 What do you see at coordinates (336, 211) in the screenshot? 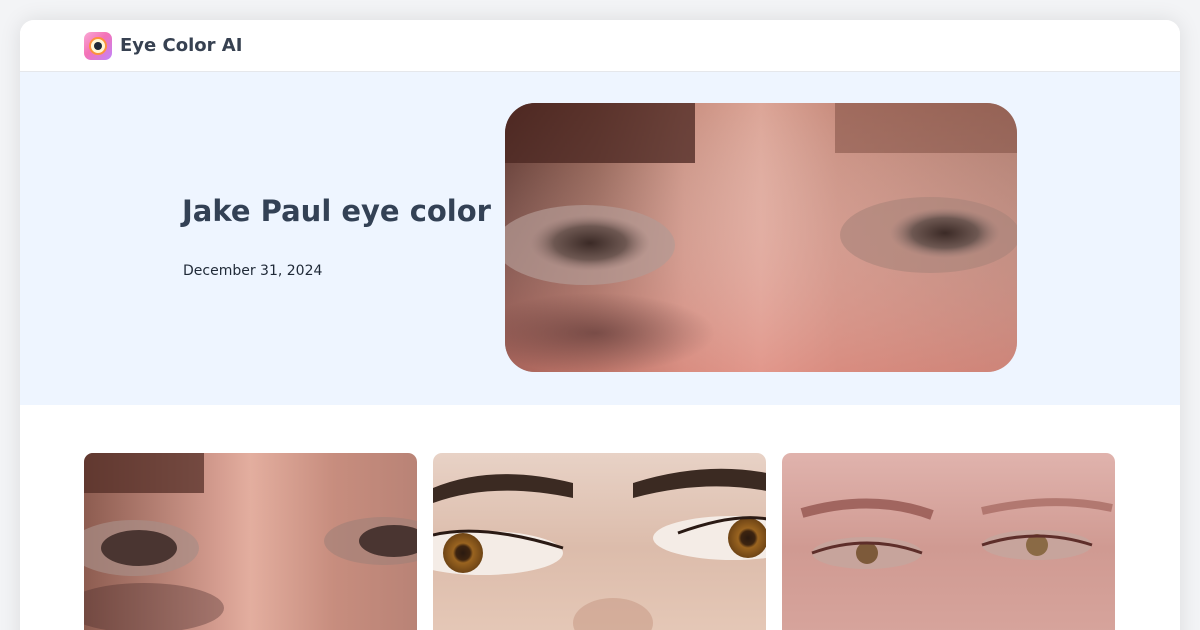
I see `page-title: Jake Paul eye color` at bounding box center [336, 211].